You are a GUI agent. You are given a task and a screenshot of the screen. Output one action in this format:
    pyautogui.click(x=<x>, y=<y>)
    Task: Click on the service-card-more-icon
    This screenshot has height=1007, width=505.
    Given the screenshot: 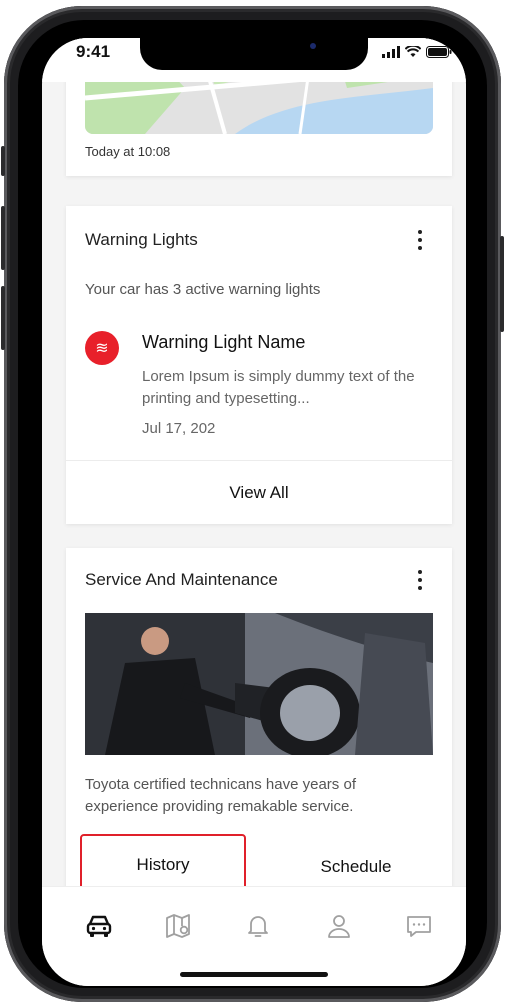 What is the action you would take?
    pyautogui.click(x=420, y=580)
    